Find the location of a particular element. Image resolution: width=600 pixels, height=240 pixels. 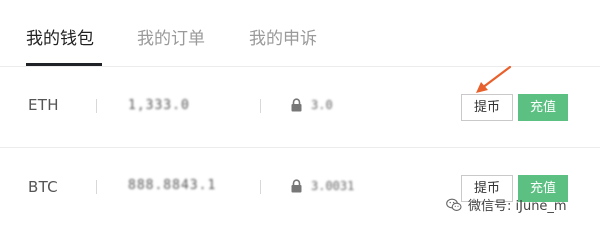

balance-value: 888.8843.1 is located at coordinates (172, 185).